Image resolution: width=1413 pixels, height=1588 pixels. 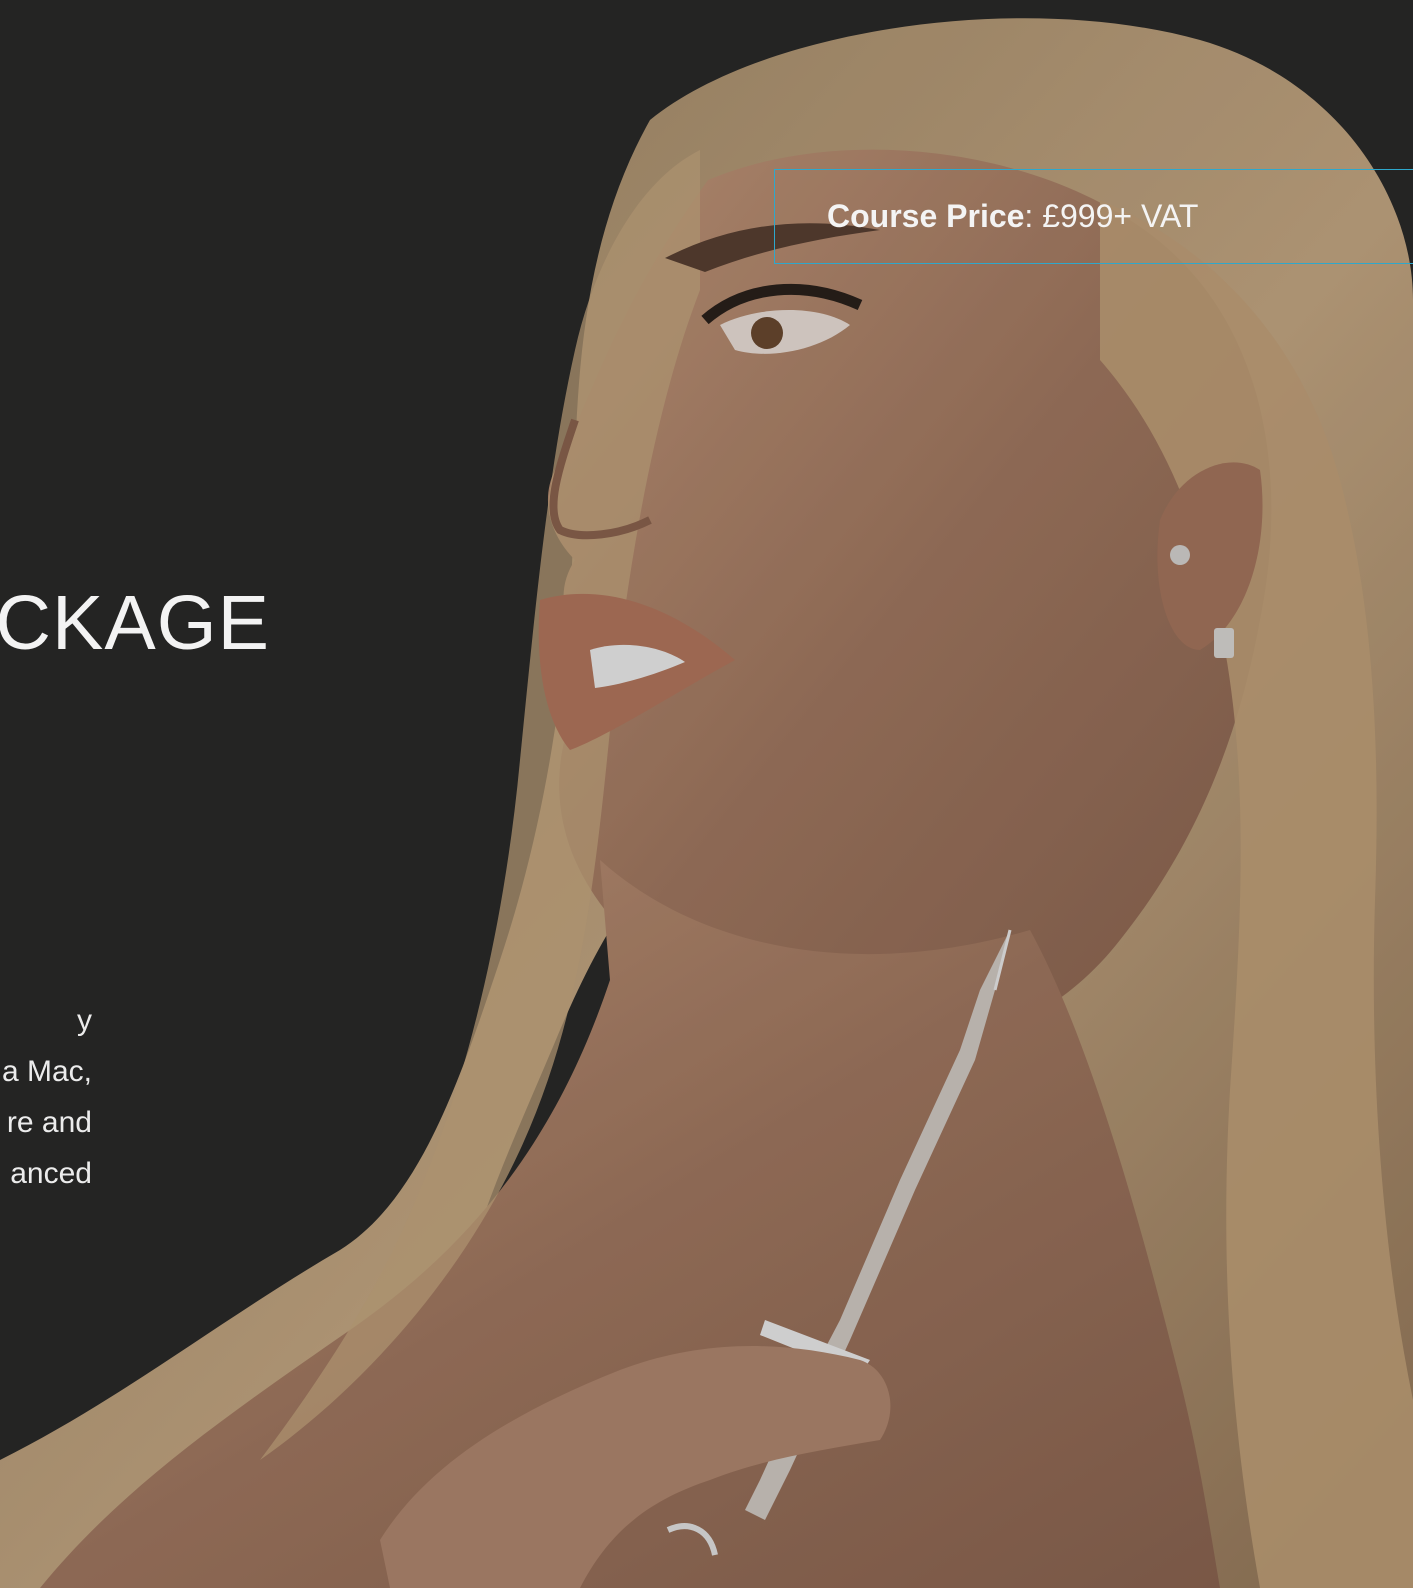 What do you see at coordinates (926, 216) in the screenshot?
I see `course-price-label: Course Price` at bounding box center [926, 216].